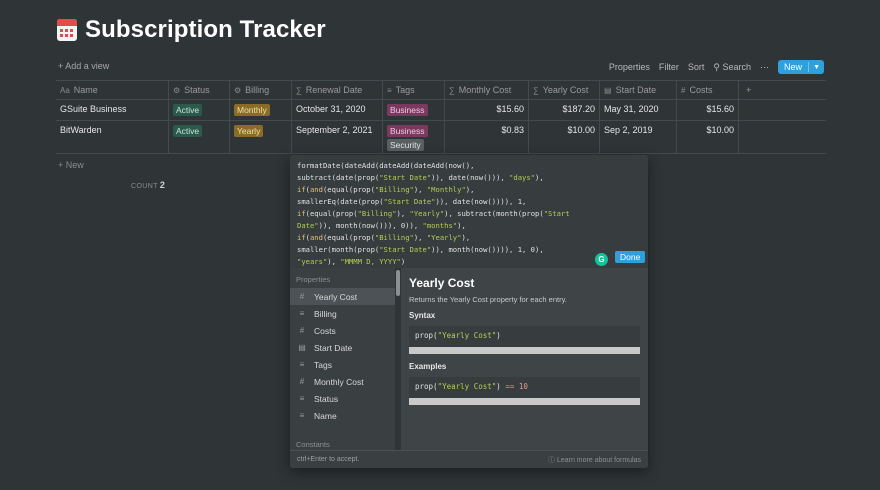  What do you see at coordinates (144, 186) in the screenshot?
I see `count-label: COUNT` at bounding box center [144, 186].